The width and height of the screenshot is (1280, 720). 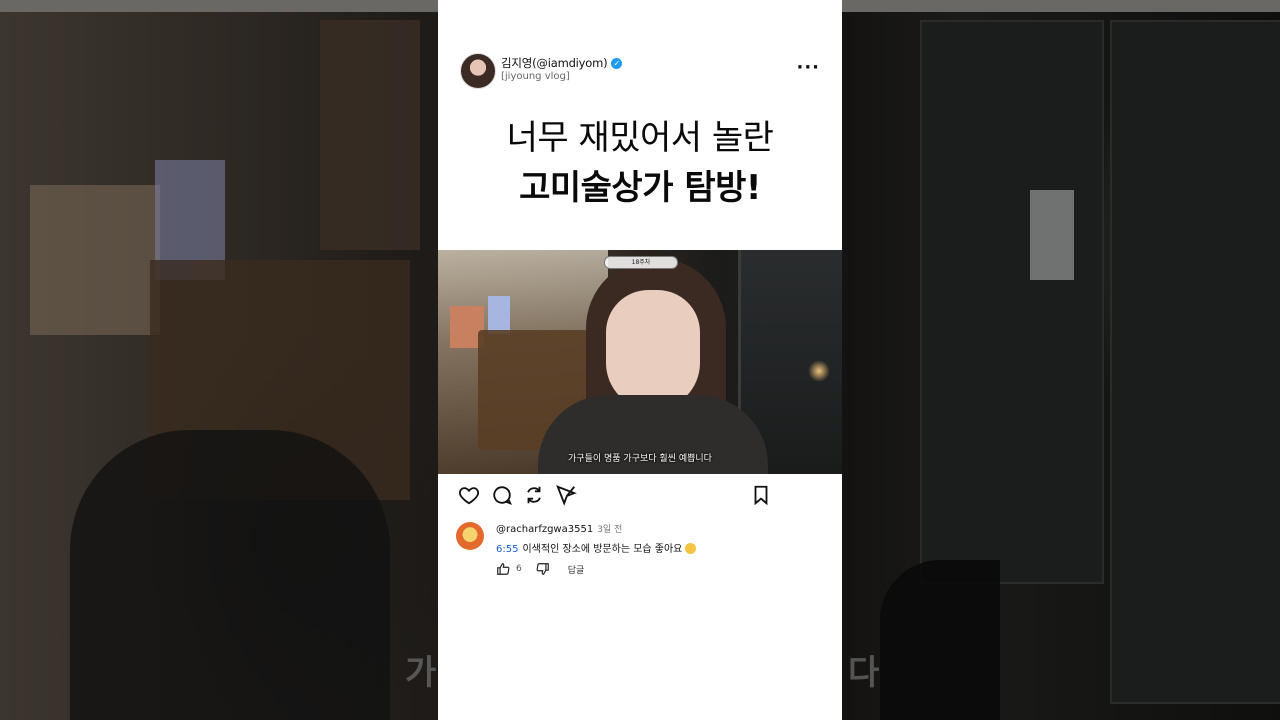 I want to click on thumbs-down-icon, so click(x=543, y=569).